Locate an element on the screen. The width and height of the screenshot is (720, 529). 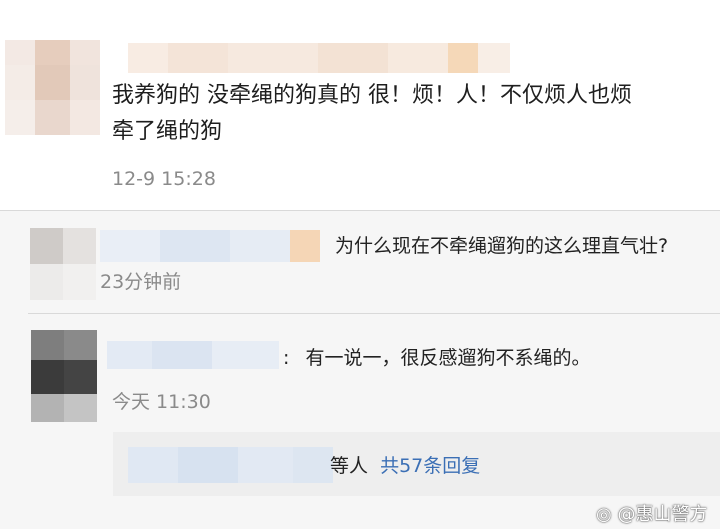
watermark: ◎ @惠山警方 is located at coordinates (651, 513).